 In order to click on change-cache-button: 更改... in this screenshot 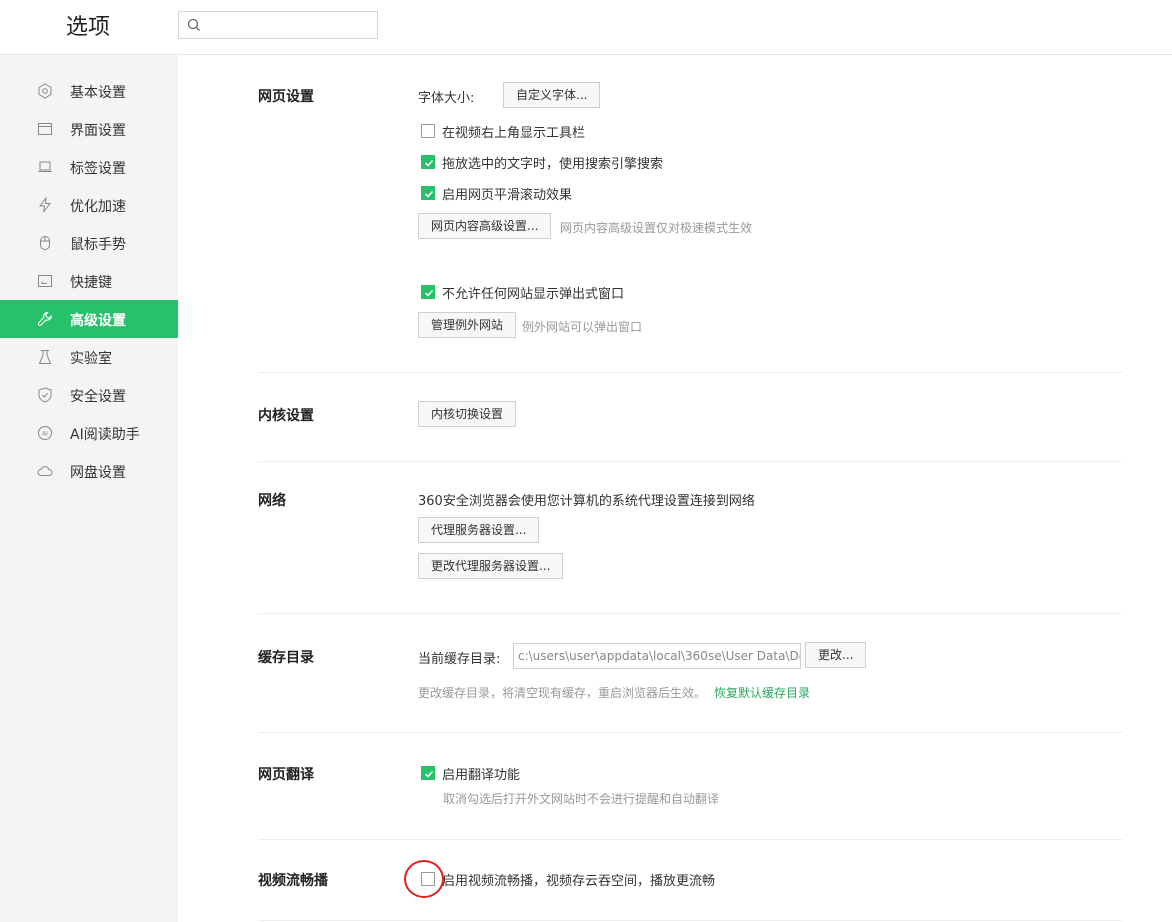, I will do `click(836, 655)`.